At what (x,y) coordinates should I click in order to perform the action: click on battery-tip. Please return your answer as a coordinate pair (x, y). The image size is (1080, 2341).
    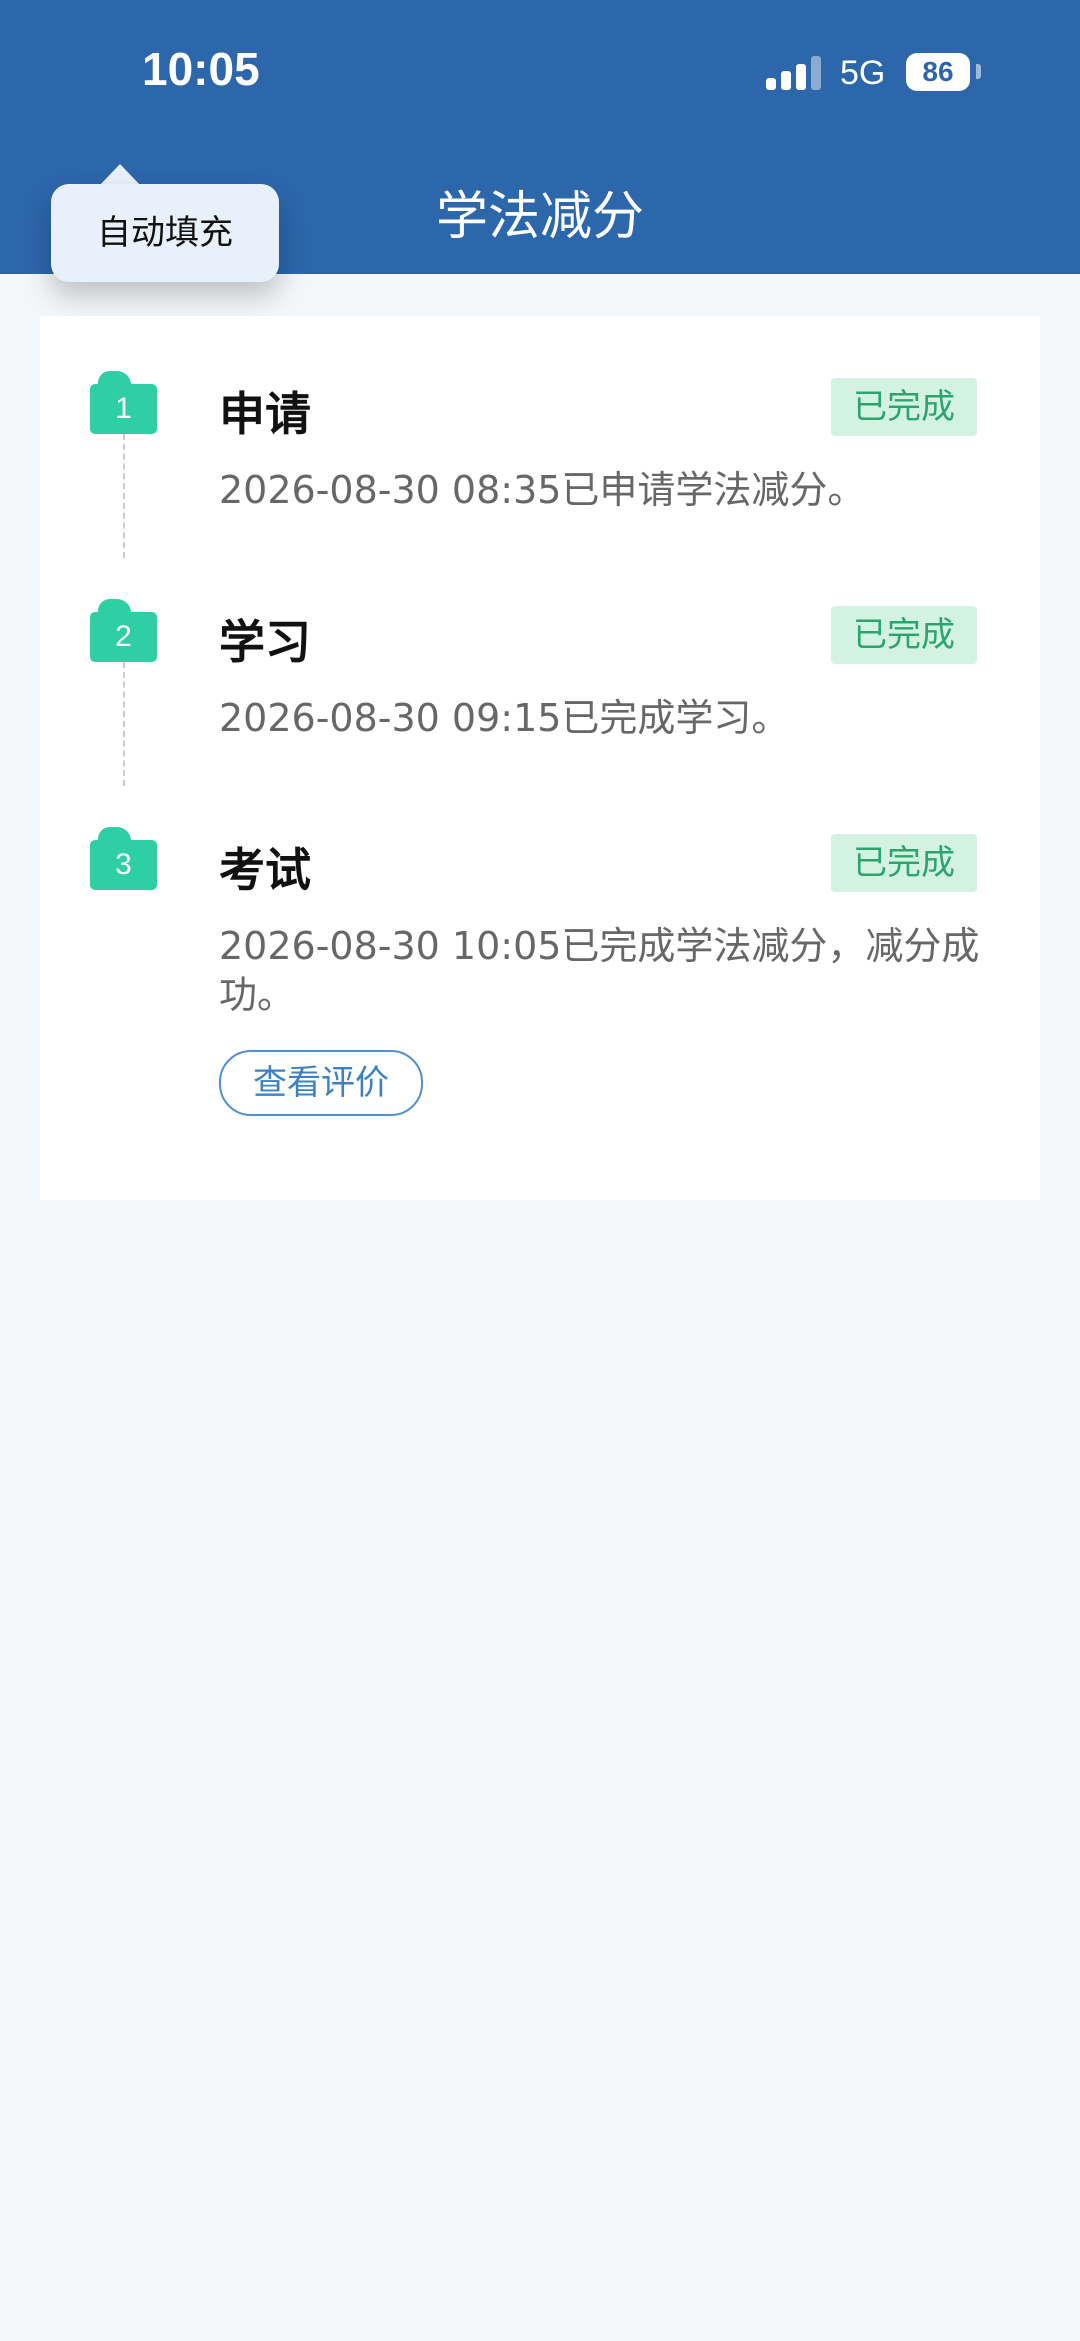
    Looking at the image, I should click on (978, 71).